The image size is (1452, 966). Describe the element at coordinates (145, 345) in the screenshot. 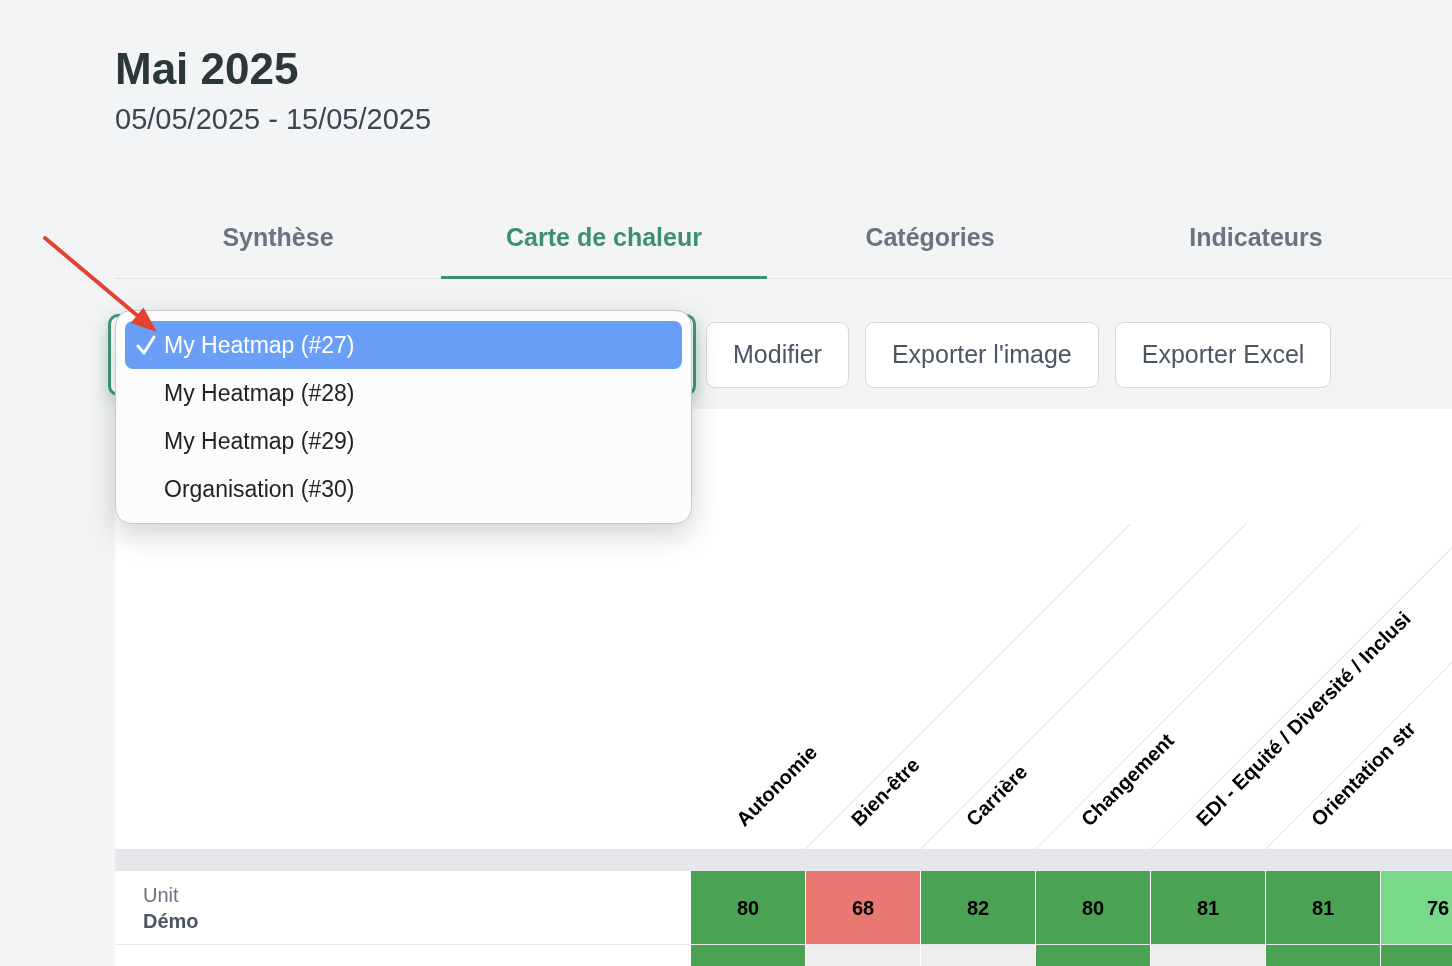

I see `check-icon` at that location.